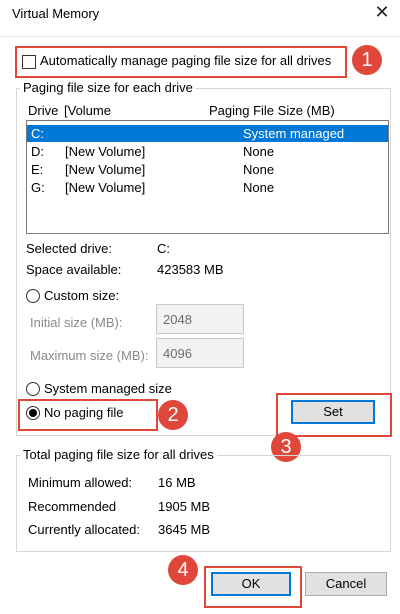 The width and height of the screenshot is (400, 614). What do you see at coordinates (33, 296) in the screenshot?
I see `custom-size-radio` at bounding box center [33, 296].